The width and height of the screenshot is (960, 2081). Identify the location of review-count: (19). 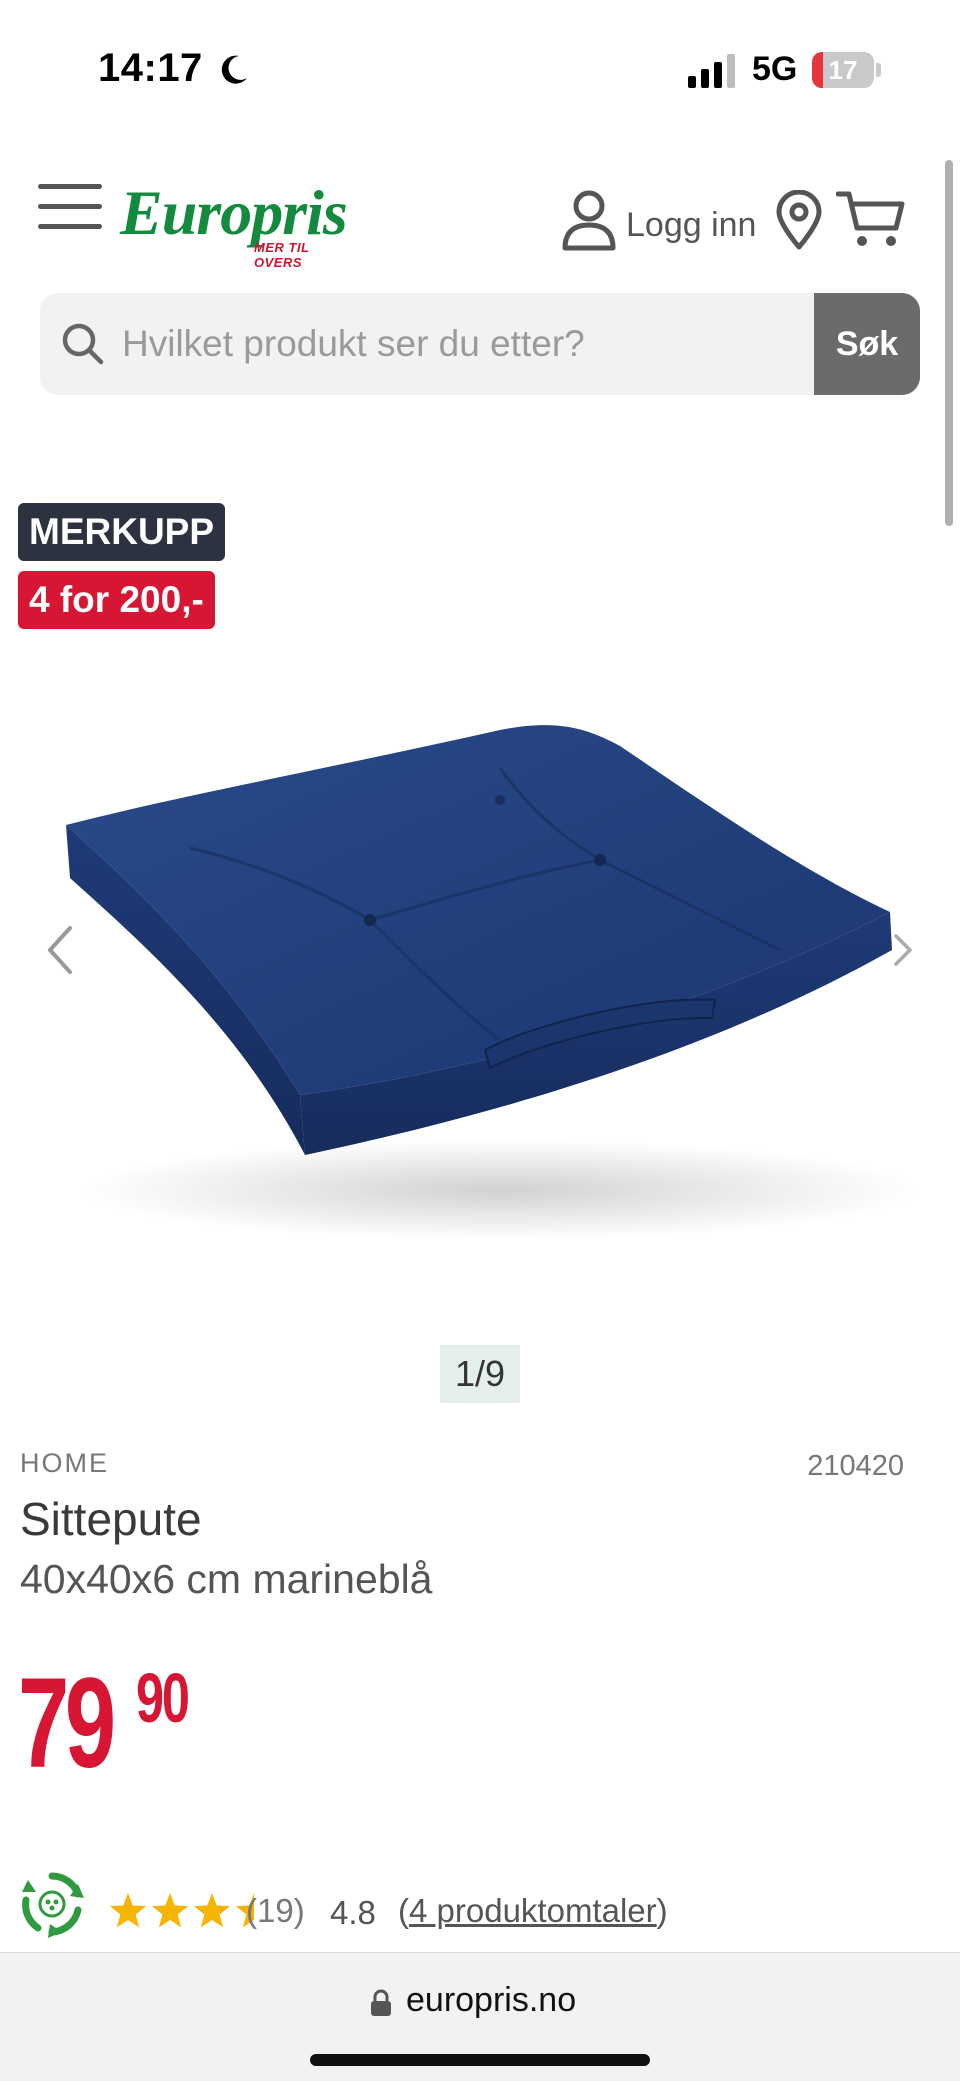
(275, 1910).